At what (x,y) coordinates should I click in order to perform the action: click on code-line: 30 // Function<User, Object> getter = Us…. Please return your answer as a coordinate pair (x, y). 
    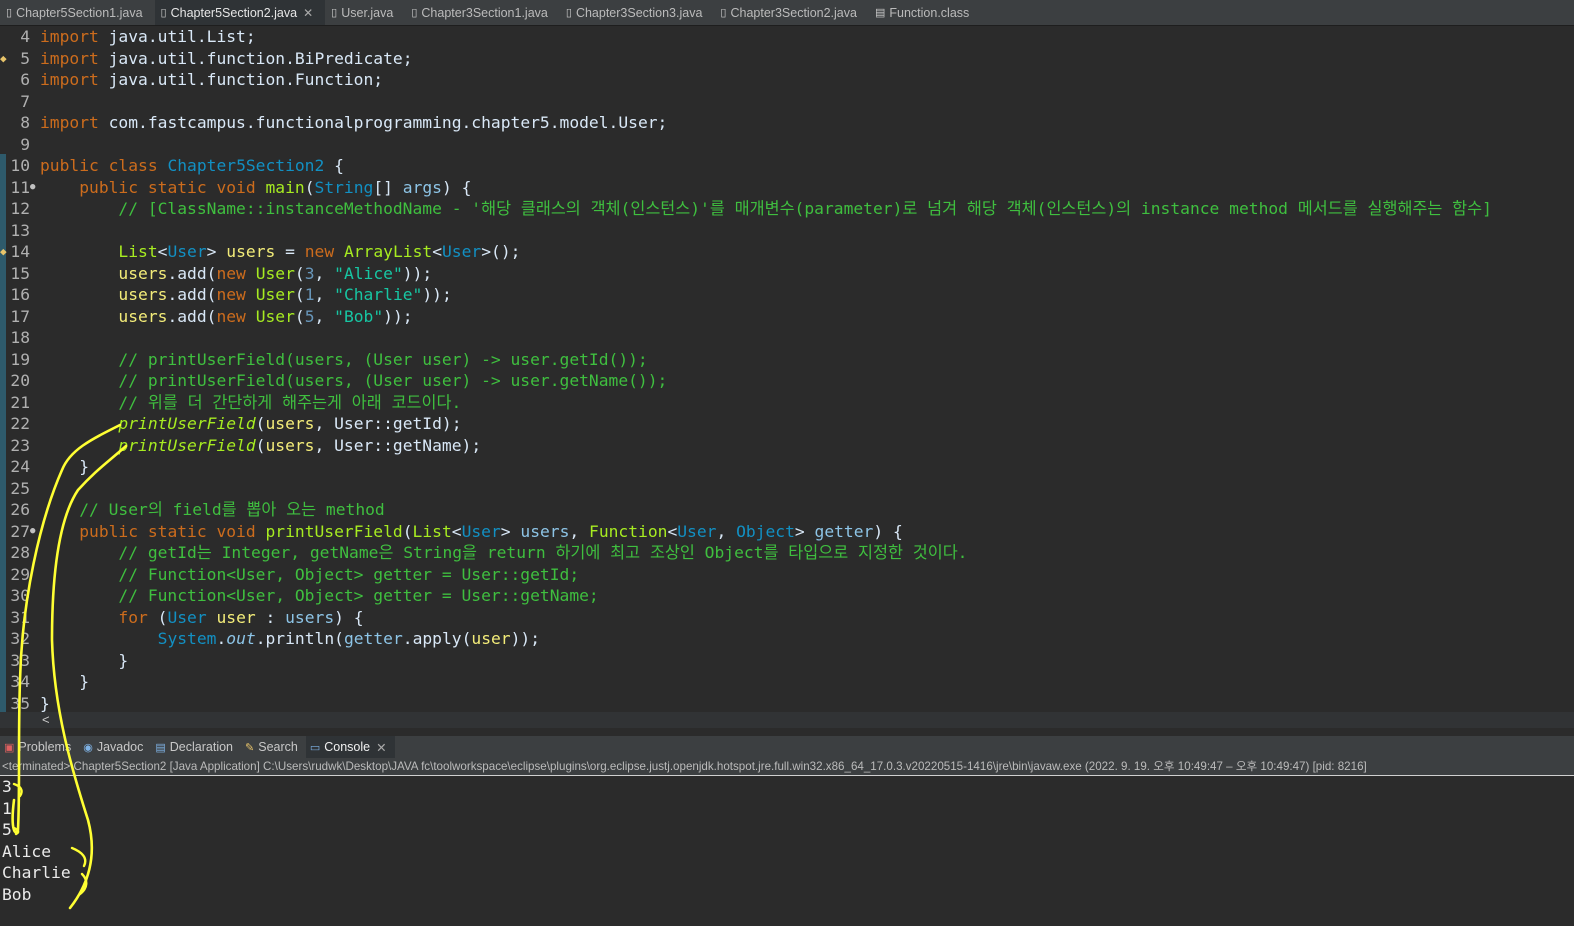
    Looking at the image, I should click on (787, 596).